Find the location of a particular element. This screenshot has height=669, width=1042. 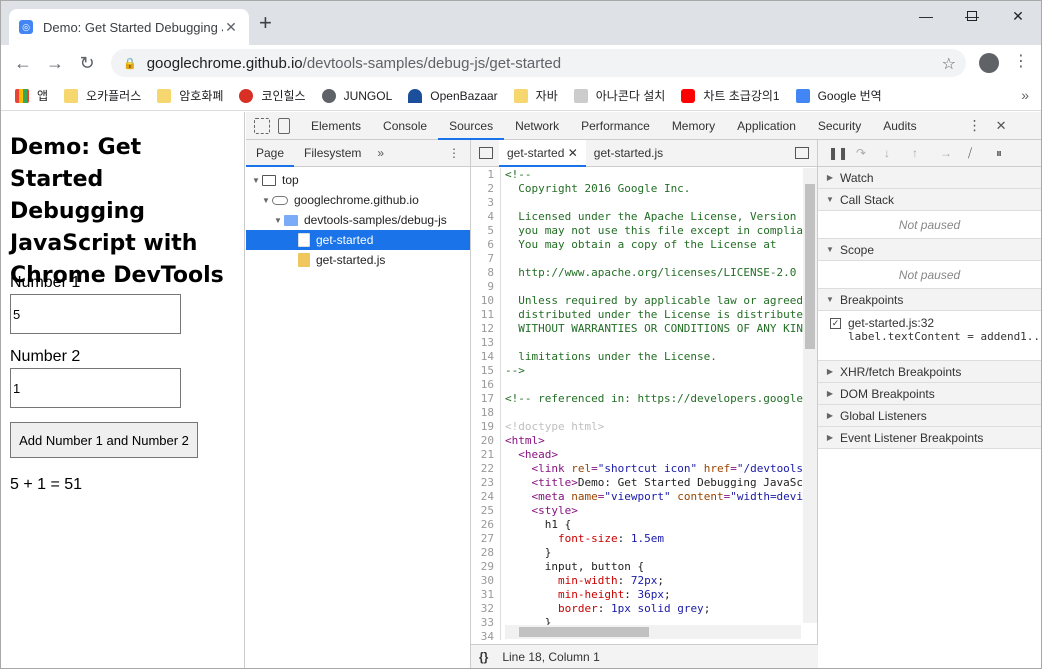

section-dom-breakpoints: ▶ DOM Breakpoints is located at coordinates (929, 394).